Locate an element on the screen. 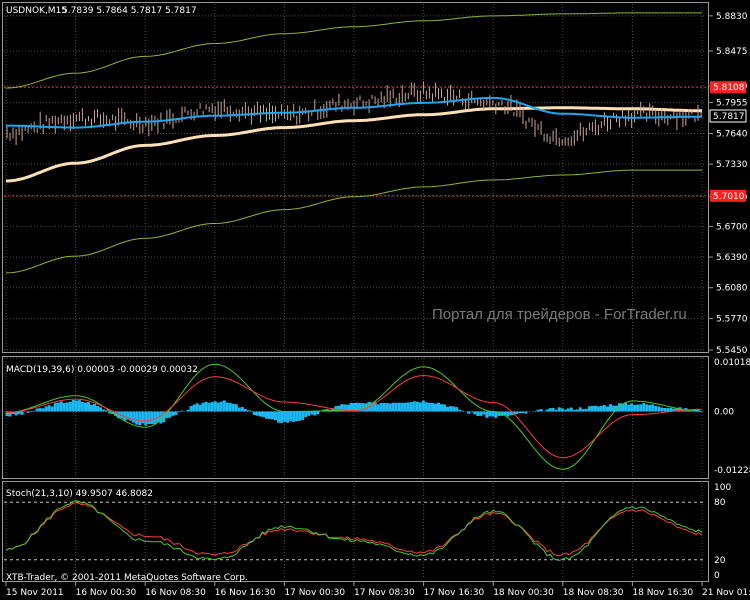 The width and height of the screenshot is (750, 600). price-tick-label: 5.7640 is located at coordinates (732, 135).